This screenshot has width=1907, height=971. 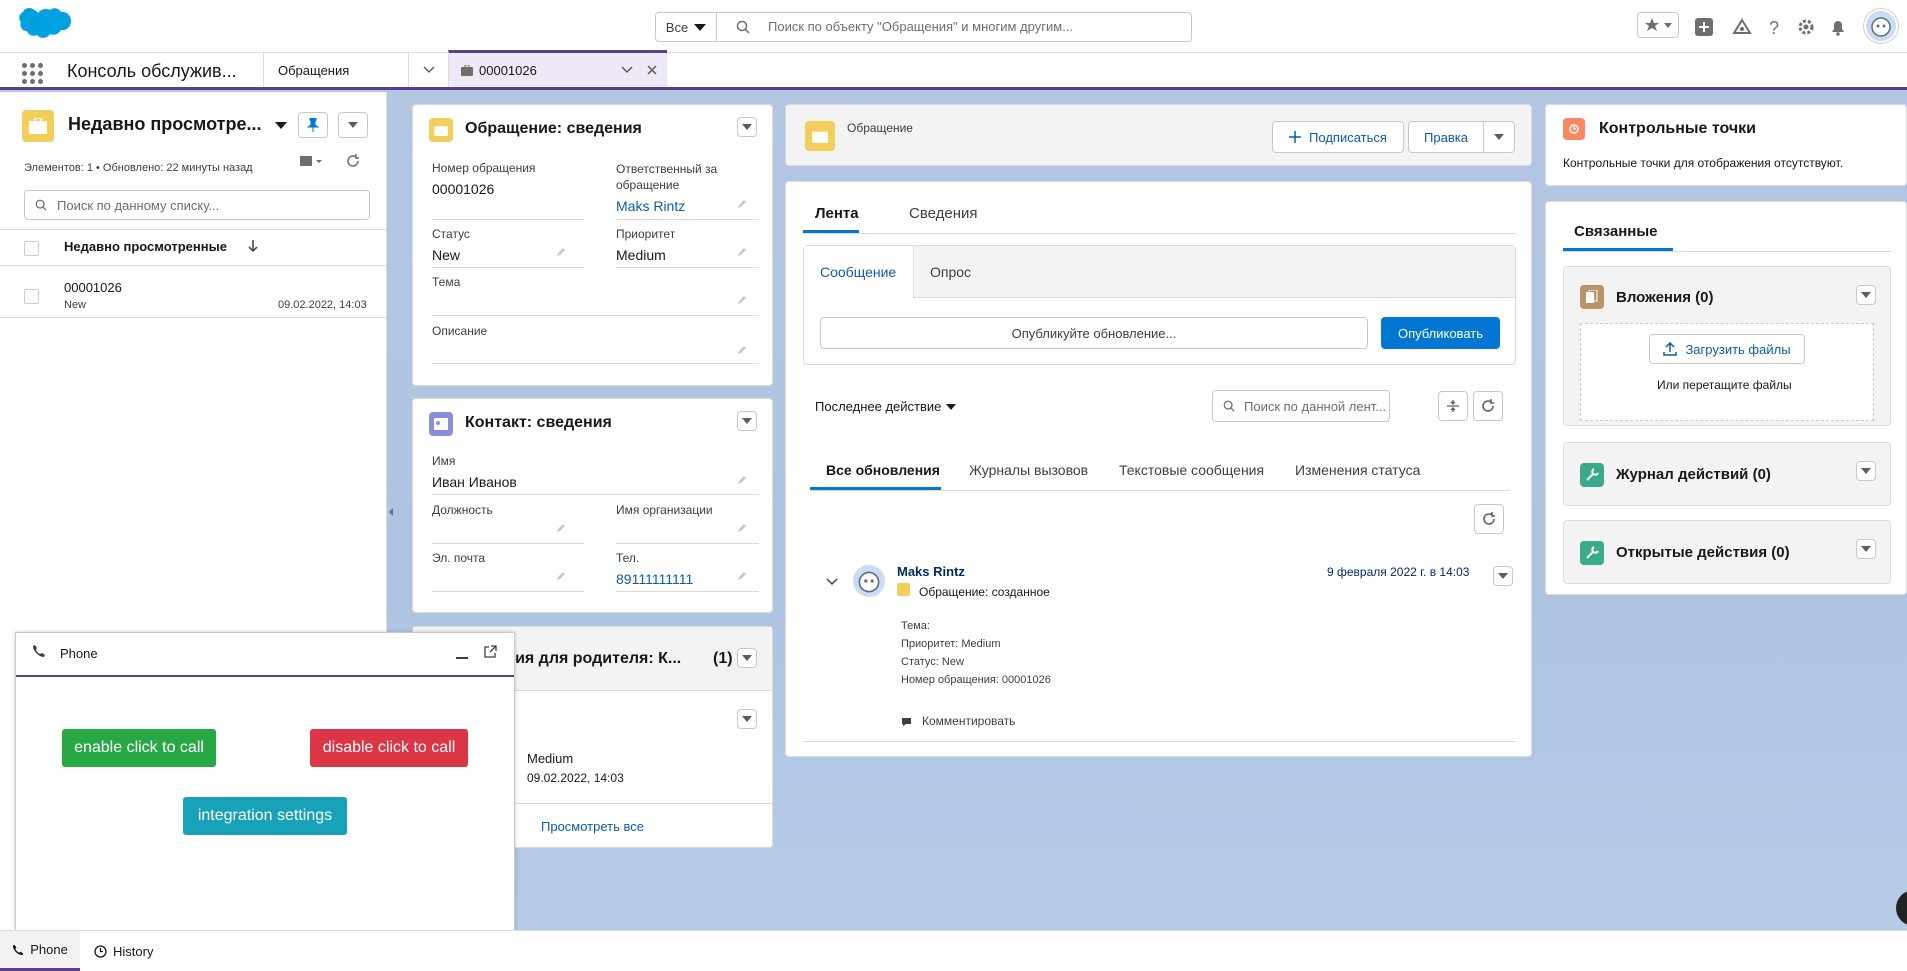 What do you see at coordinates (335, 70) in the screenshot?
I see `tab-cases: Обращения` at bounding box center [335, 70].